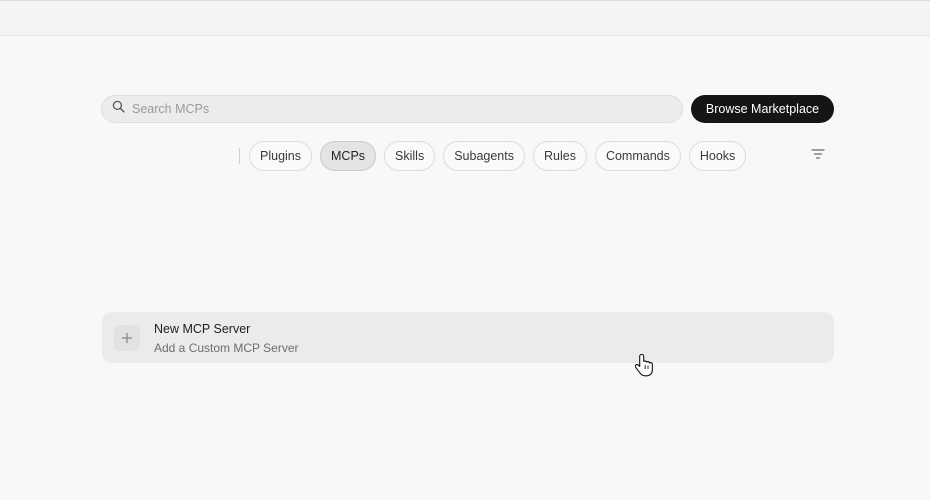 The height and width of the screenshot is (500, 930). I want to click on tab-mcps: MCPs, so click(348, 156).